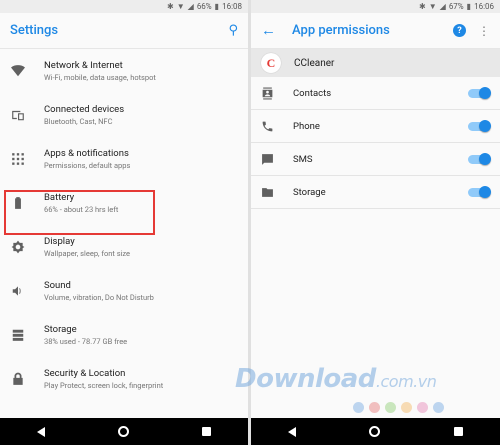  Describe the element at coordinates (18, 159) in the screenshot. I see `apps-grid-icon` at that location.